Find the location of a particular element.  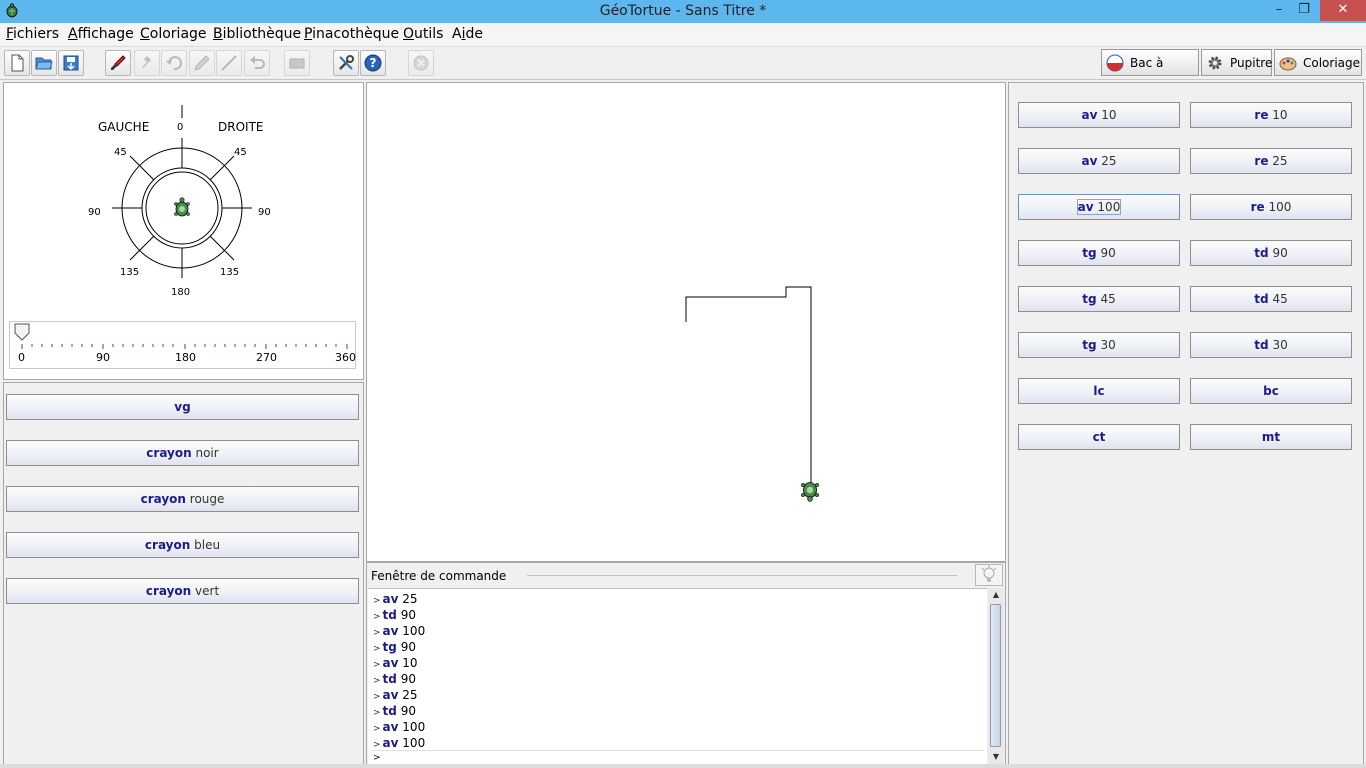

history-scrollbar: ▲ ▼ is located at coordinates (996, 676).